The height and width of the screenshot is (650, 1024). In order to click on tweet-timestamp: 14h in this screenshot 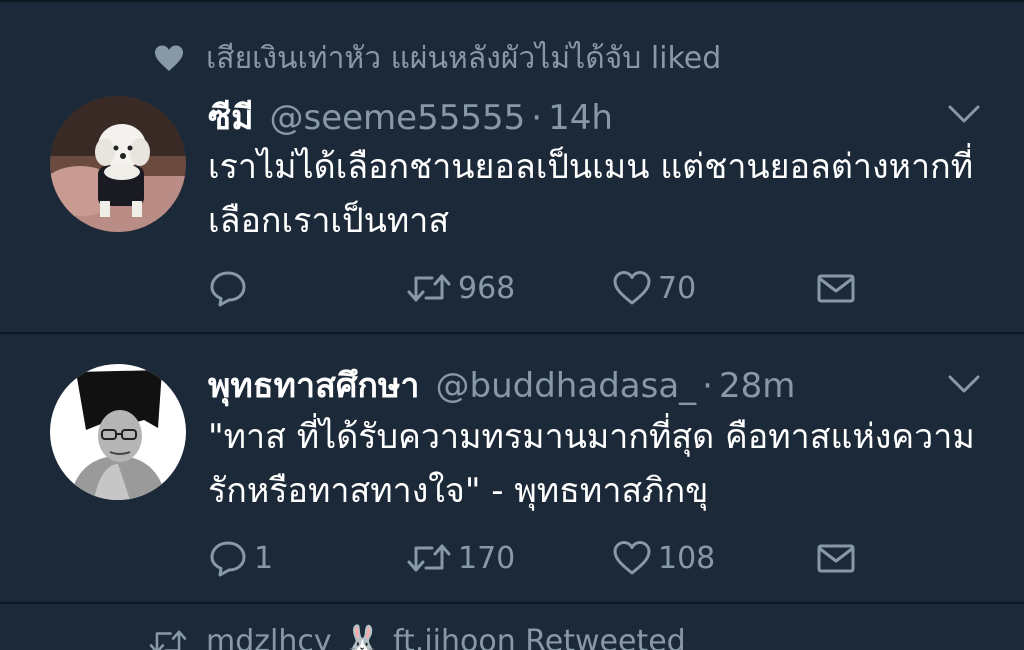, I will do `click(580, 118)`.